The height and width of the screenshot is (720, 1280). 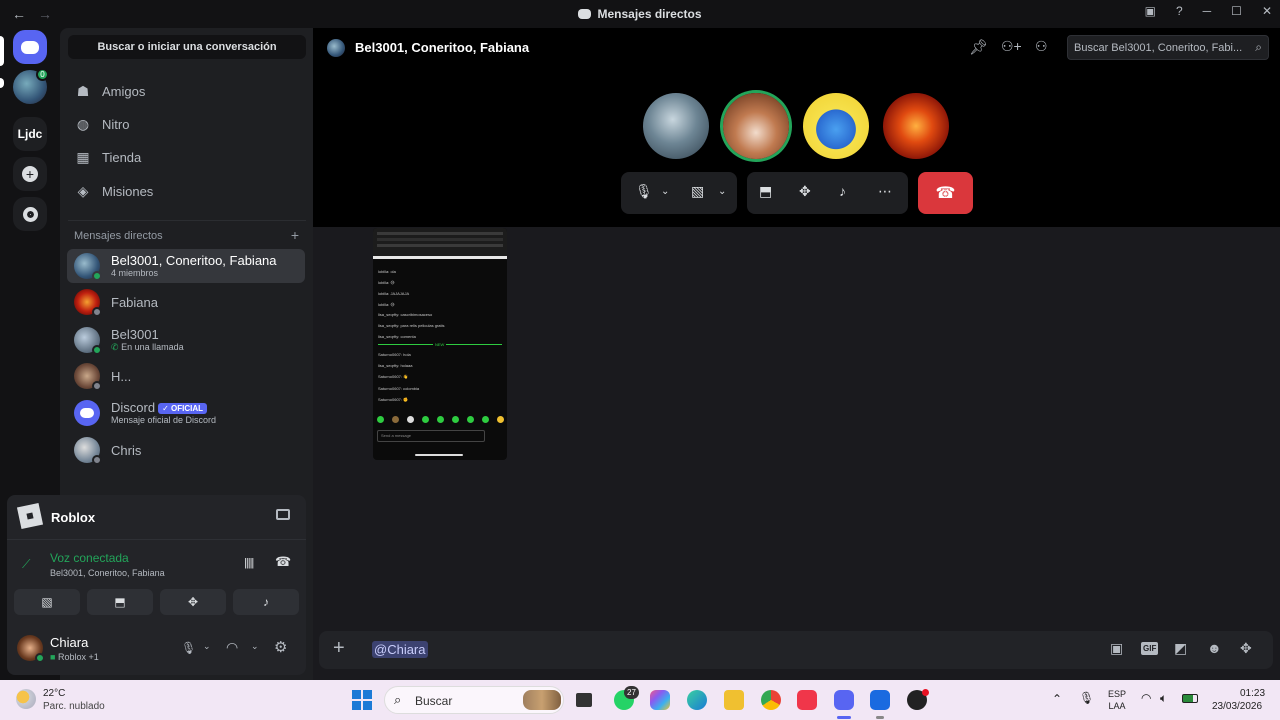 What do you see at coordinates (187, 91) in the screenshot?
I see `nav-friends: ☗ Amigos` at bounding box center [187, 91].